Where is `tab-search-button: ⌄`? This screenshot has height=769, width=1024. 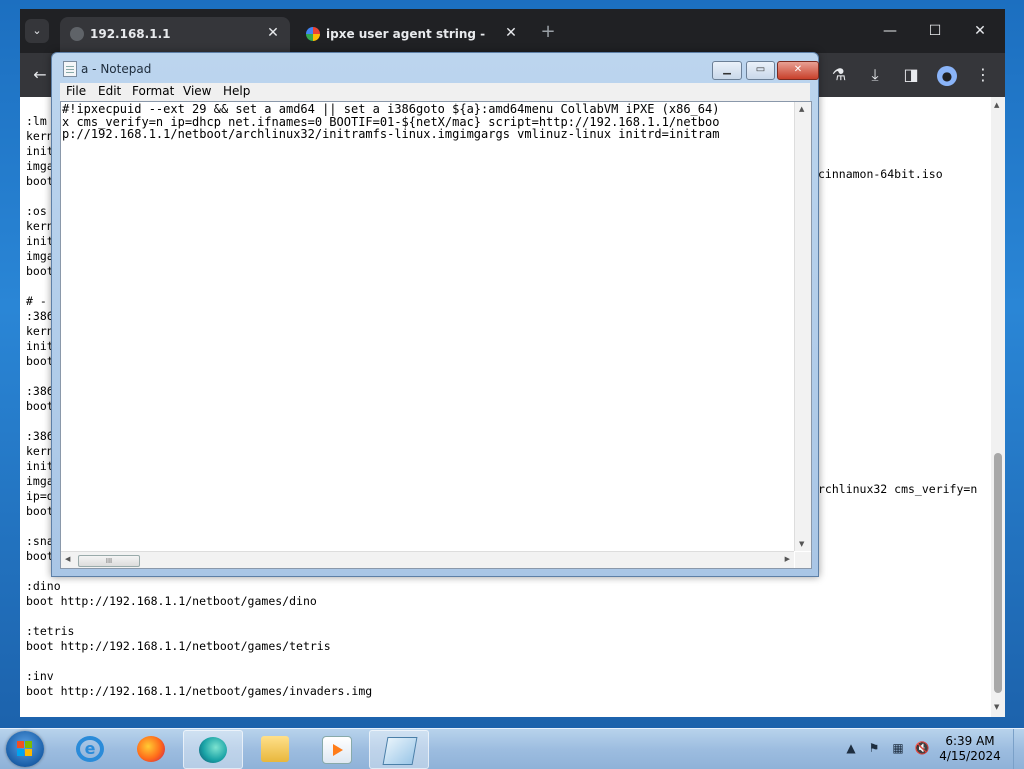 tab-search-button: ⌄ is located at coordinates (37, 31).